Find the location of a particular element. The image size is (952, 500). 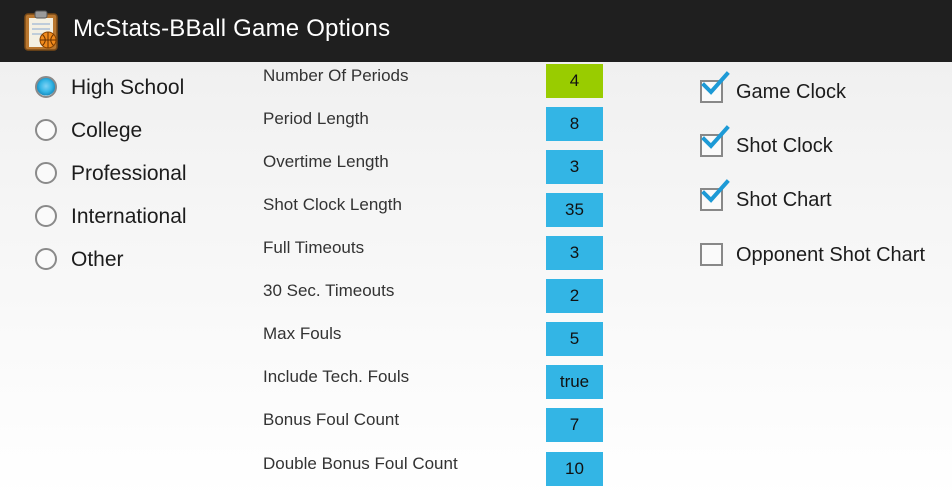

setting-label: Max Fouls is located at coordinates (302, 333).